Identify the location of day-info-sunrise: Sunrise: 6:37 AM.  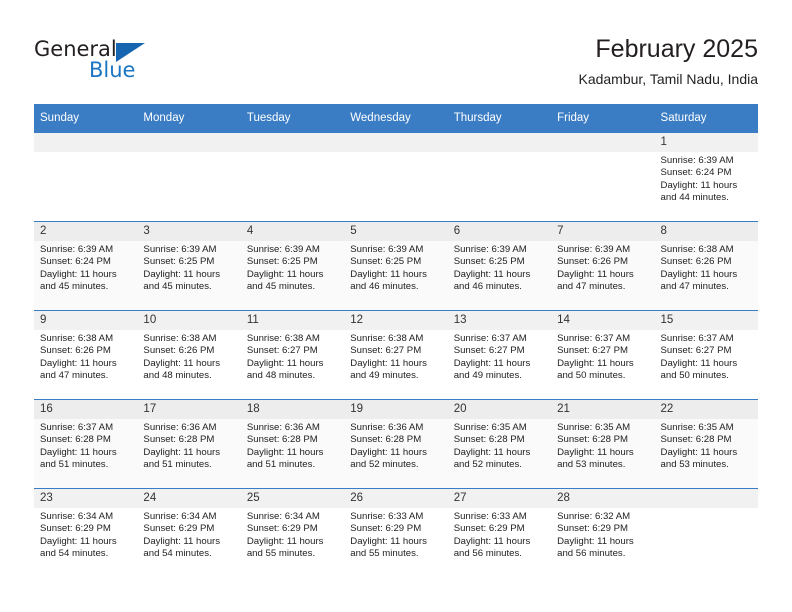
(594, 338).